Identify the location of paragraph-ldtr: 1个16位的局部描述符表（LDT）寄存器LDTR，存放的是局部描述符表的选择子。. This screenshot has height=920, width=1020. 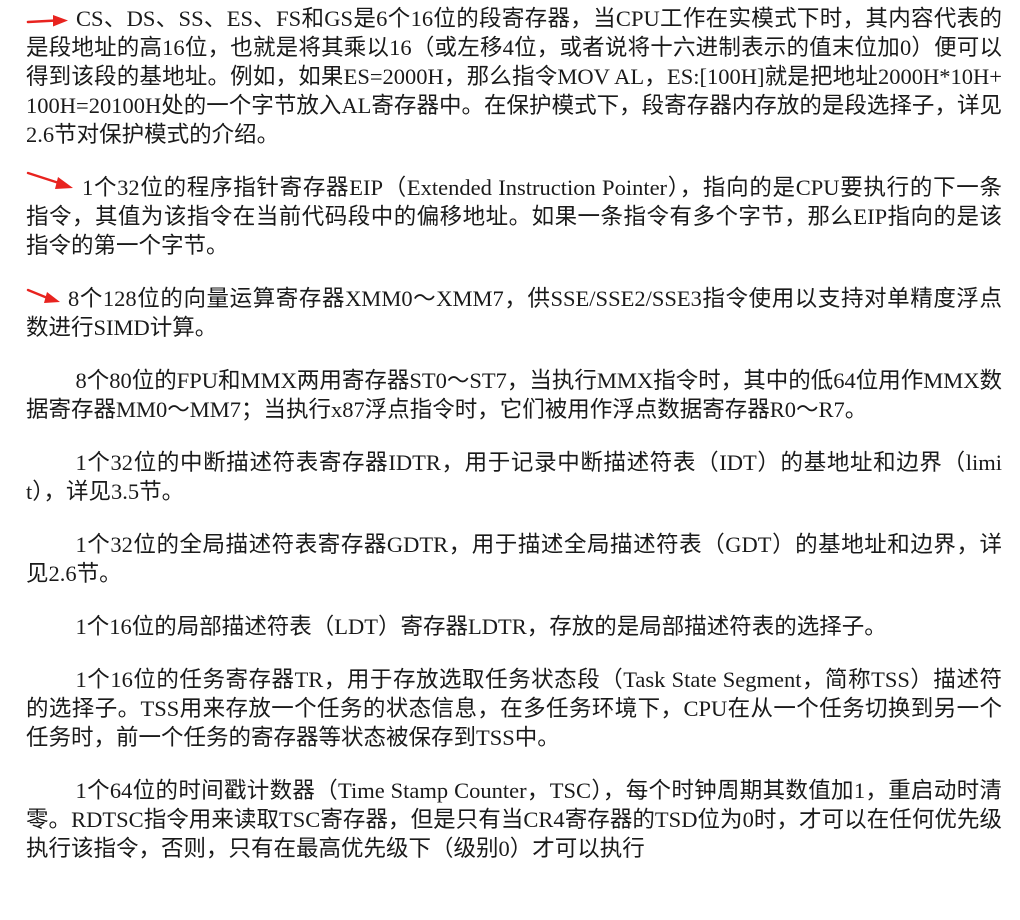
(481, 626).